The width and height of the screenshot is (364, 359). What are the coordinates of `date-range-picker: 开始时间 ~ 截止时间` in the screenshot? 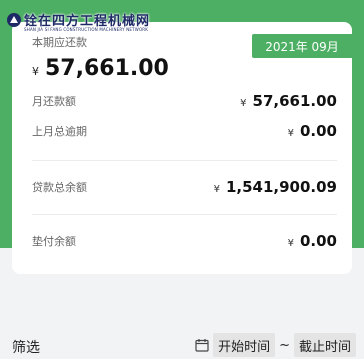 It's located at (275, 345).